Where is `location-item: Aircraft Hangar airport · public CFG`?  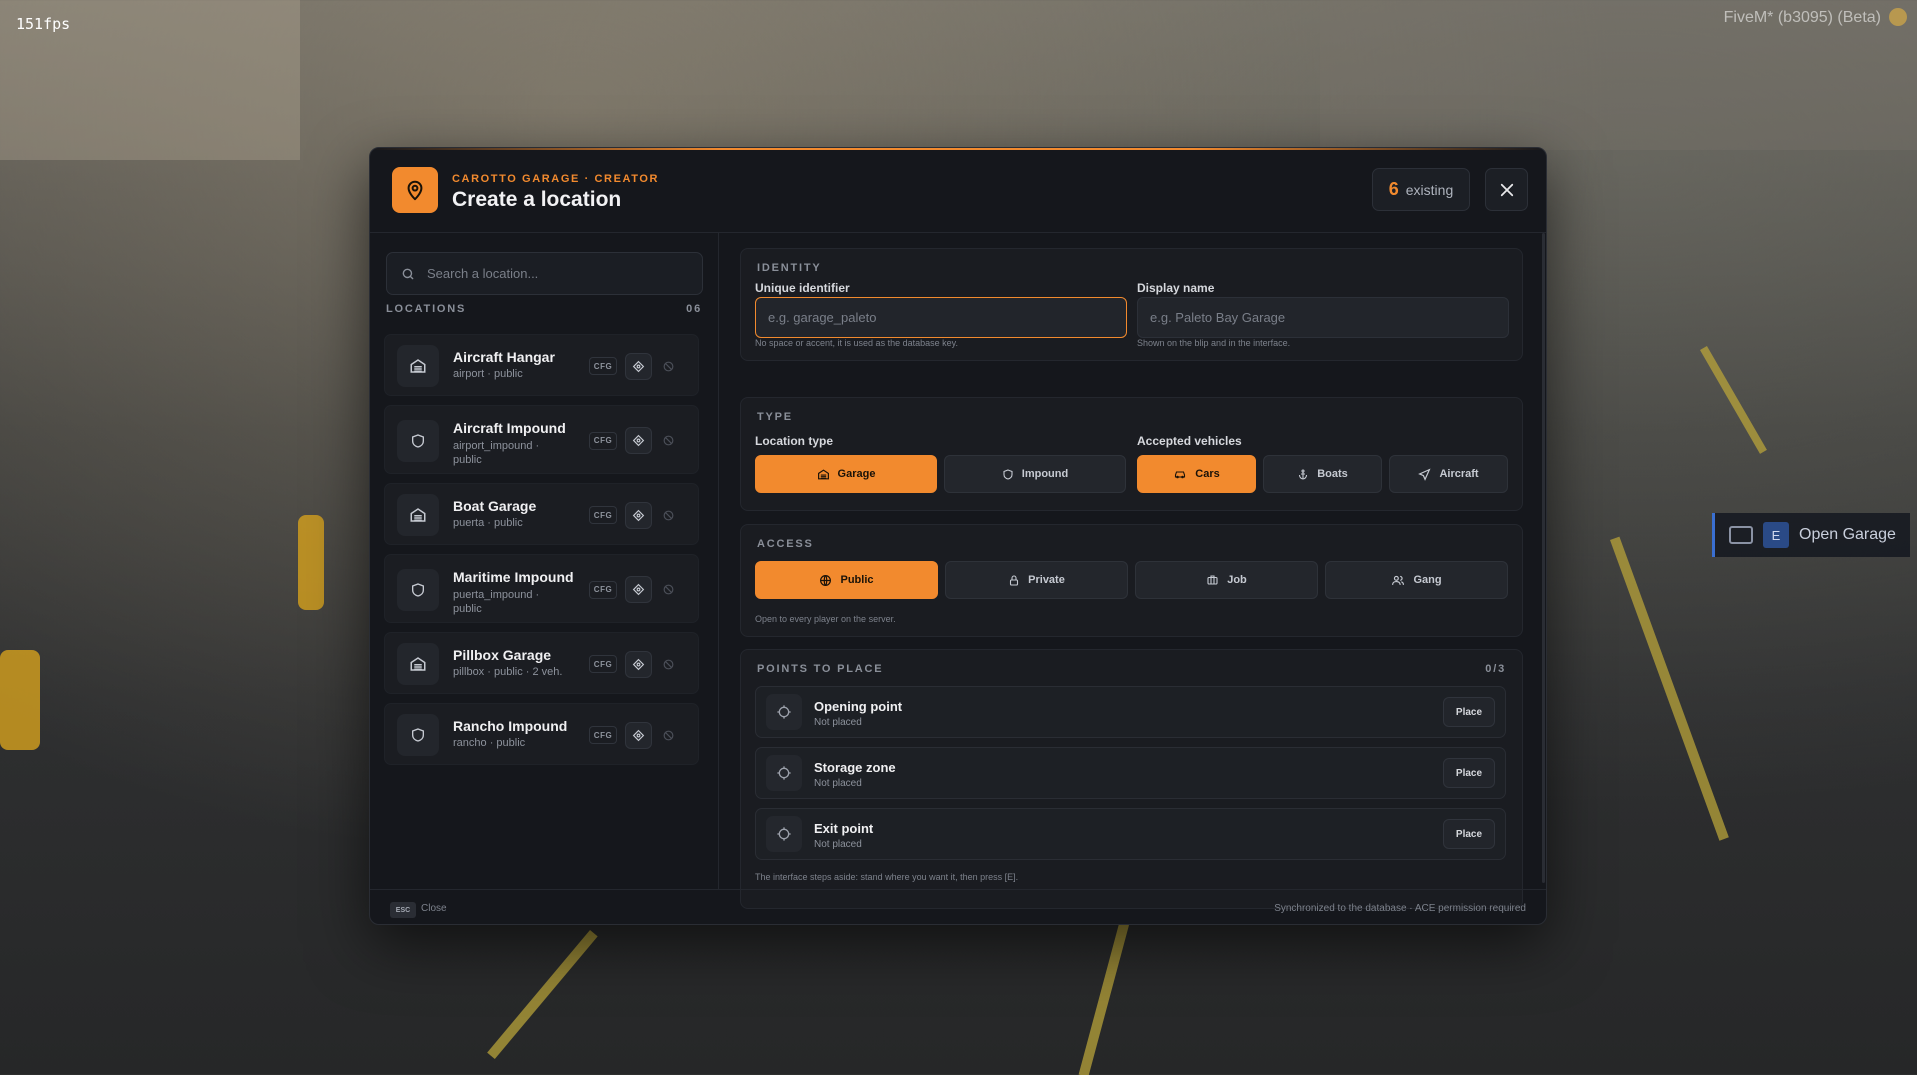
location-item: Aircraft Hangar airport · public CFG is located at coordinates (541, 365).